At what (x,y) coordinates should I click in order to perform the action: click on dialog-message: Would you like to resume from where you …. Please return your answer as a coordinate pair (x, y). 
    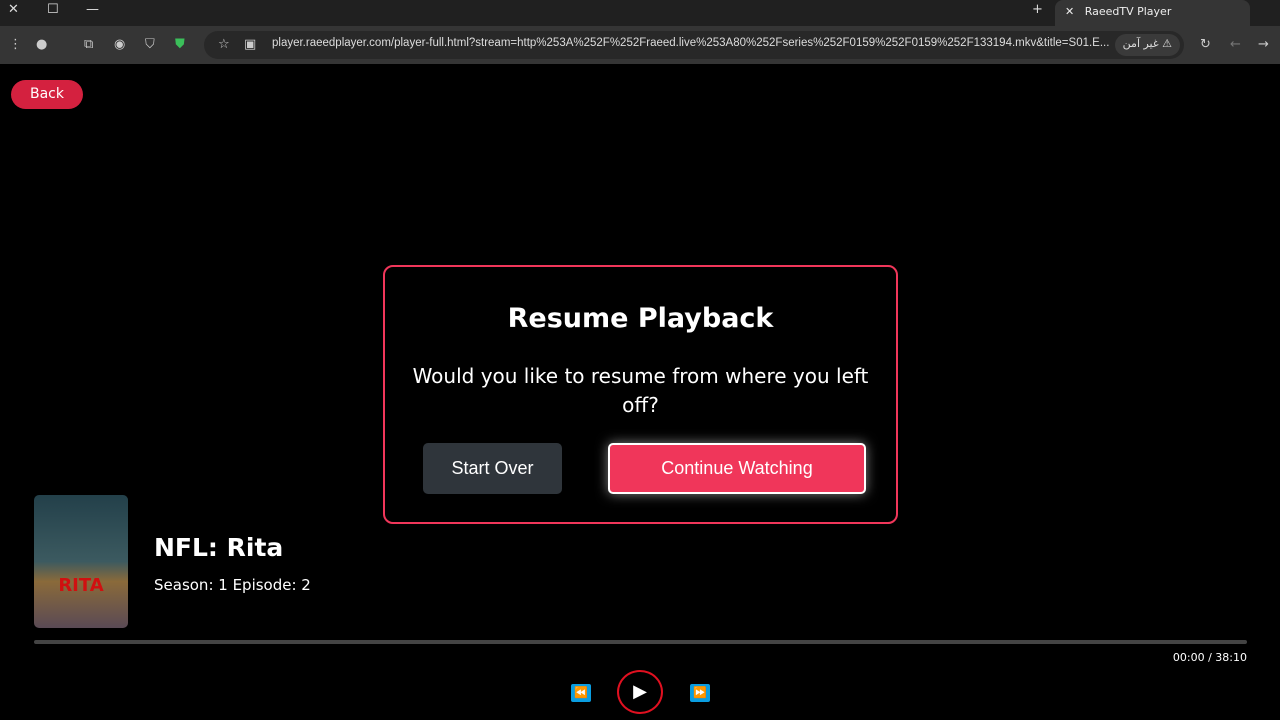
    Looking at the image, I should click on (640, 390).